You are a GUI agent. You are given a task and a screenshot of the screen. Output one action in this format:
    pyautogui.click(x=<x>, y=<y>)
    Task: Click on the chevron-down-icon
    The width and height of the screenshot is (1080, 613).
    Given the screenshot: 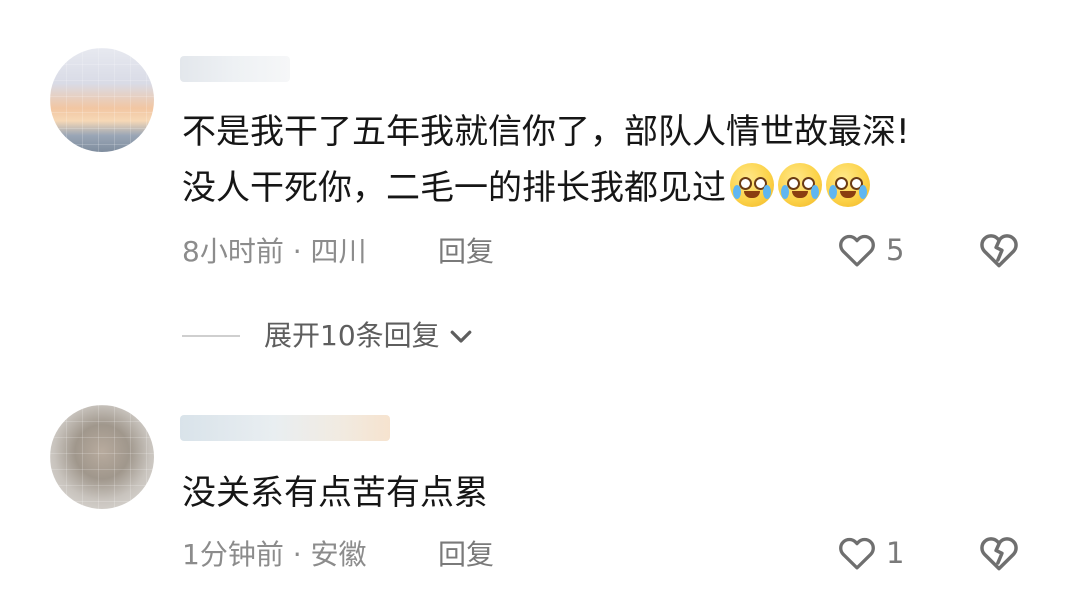 What is the action you would take?
    pyautogui.click(x=461, y=336)
    